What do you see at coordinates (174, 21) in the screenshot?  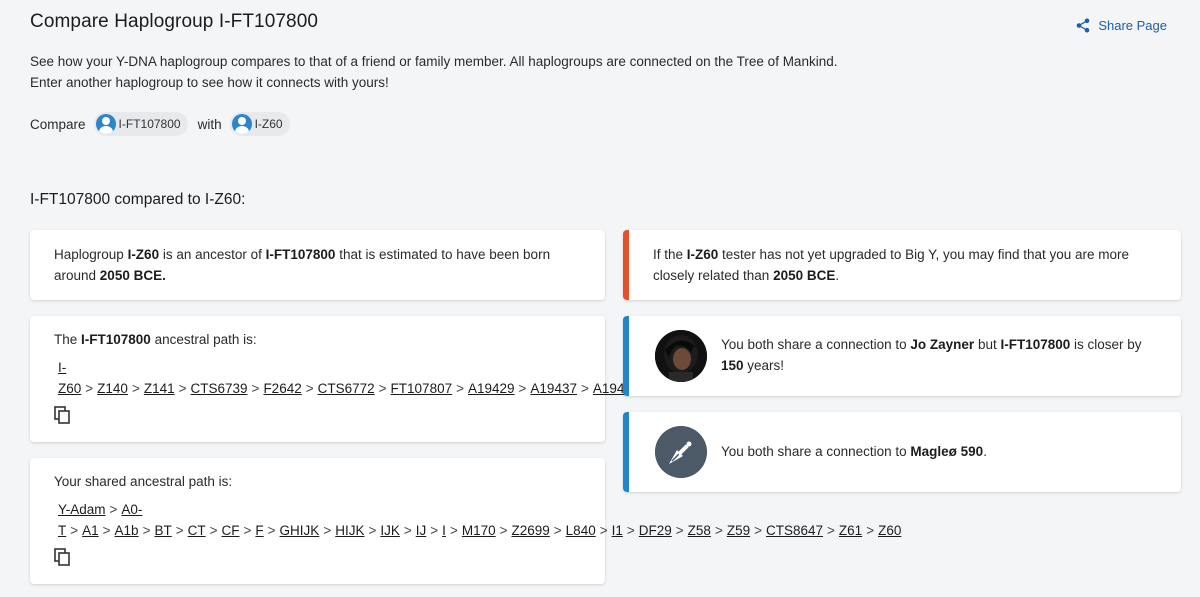 I see `page-title: Compare Haplogroup I-FT107800` at bounding box center [174, 21].